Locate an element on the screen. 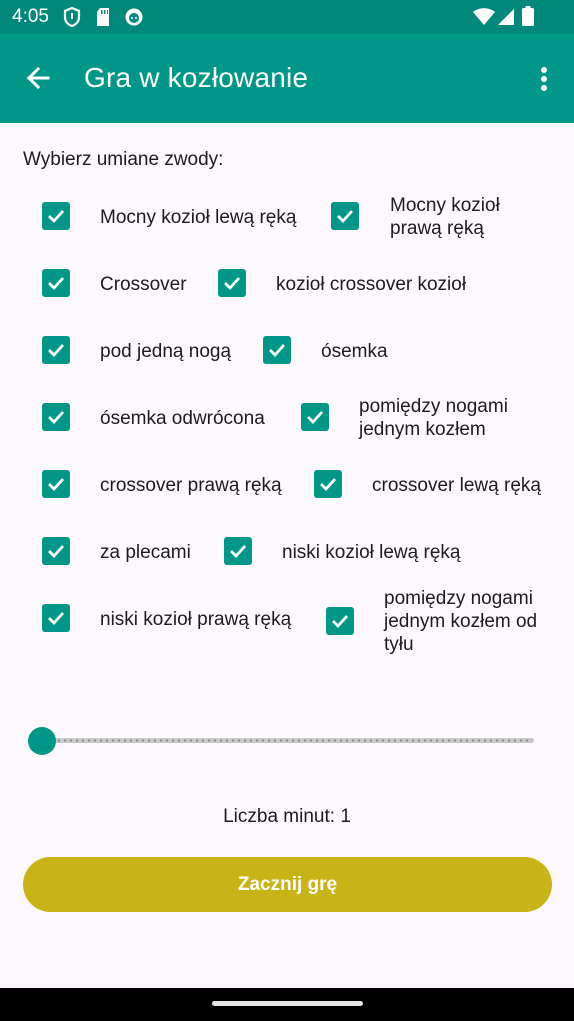 This screenshot has height=1021, width=574. option-label: ósemka is located at coordinates (354, 351).